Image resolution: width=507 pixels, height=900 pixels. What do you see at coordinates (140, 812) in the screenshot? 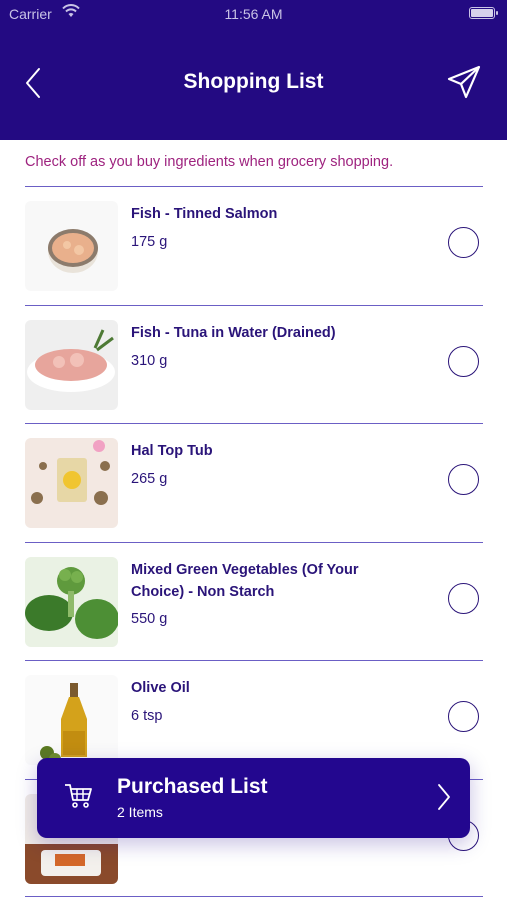
I see `purchased-list-count: 2 Items` at bounding box center [140, 812].